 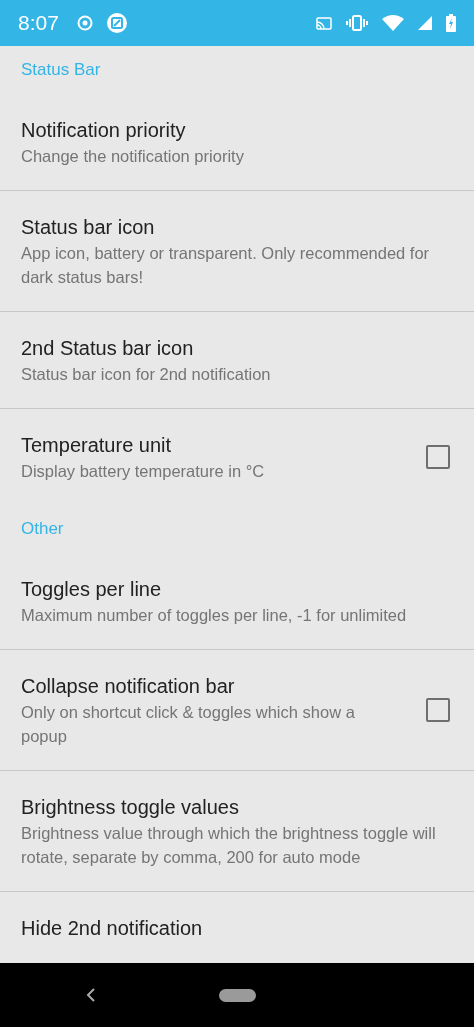 I want to click on setting-summary: Display battery temperature in °C, so click(x=143, y=471).